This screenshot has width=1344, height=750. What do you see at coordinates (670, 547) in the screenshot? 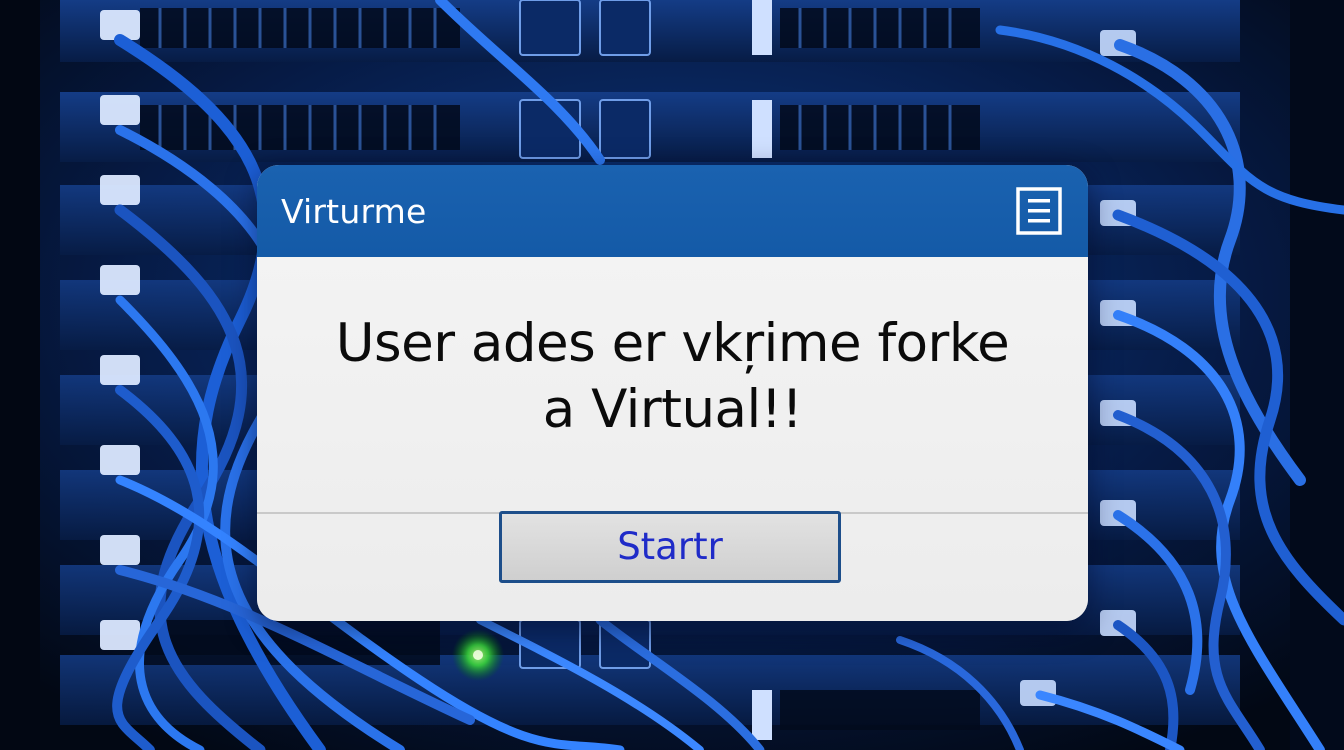
I see `start-button: Startr` at bounding box center [670, 547].